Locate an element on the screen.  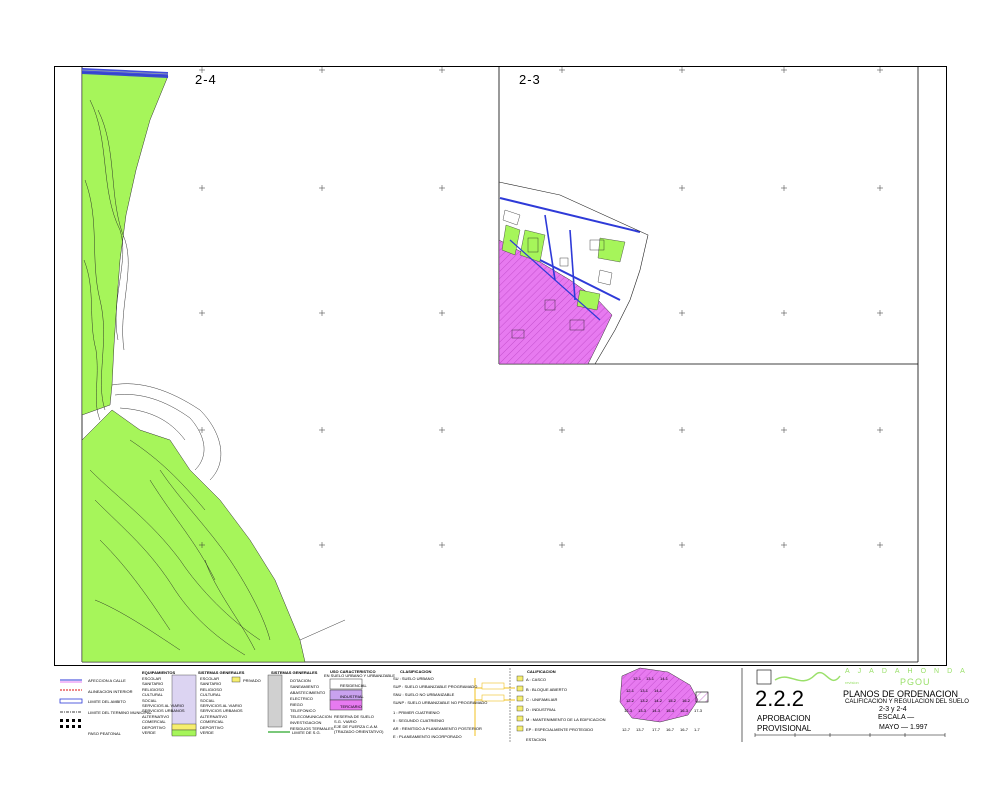
key-map-label: 16-3 is located at coordinates (684, 710).